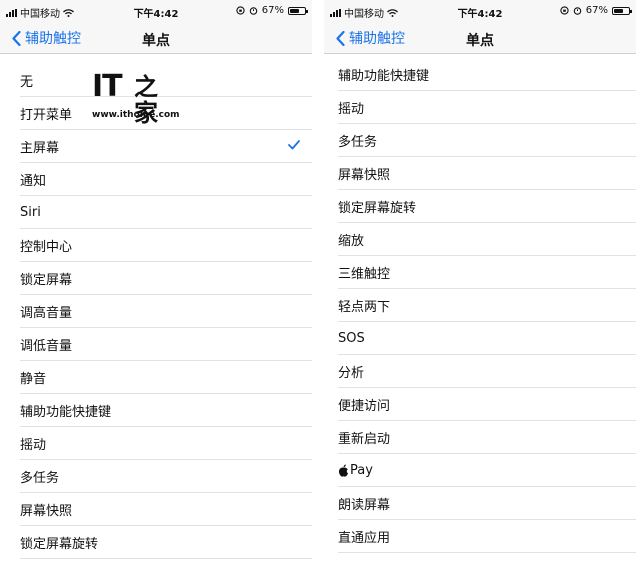 Image resolution: width=640 pixels, height=566 pixels. Describe the element at coordinates (33, 379) in the screenshot. I see `action-item-label: 静音` at that location.